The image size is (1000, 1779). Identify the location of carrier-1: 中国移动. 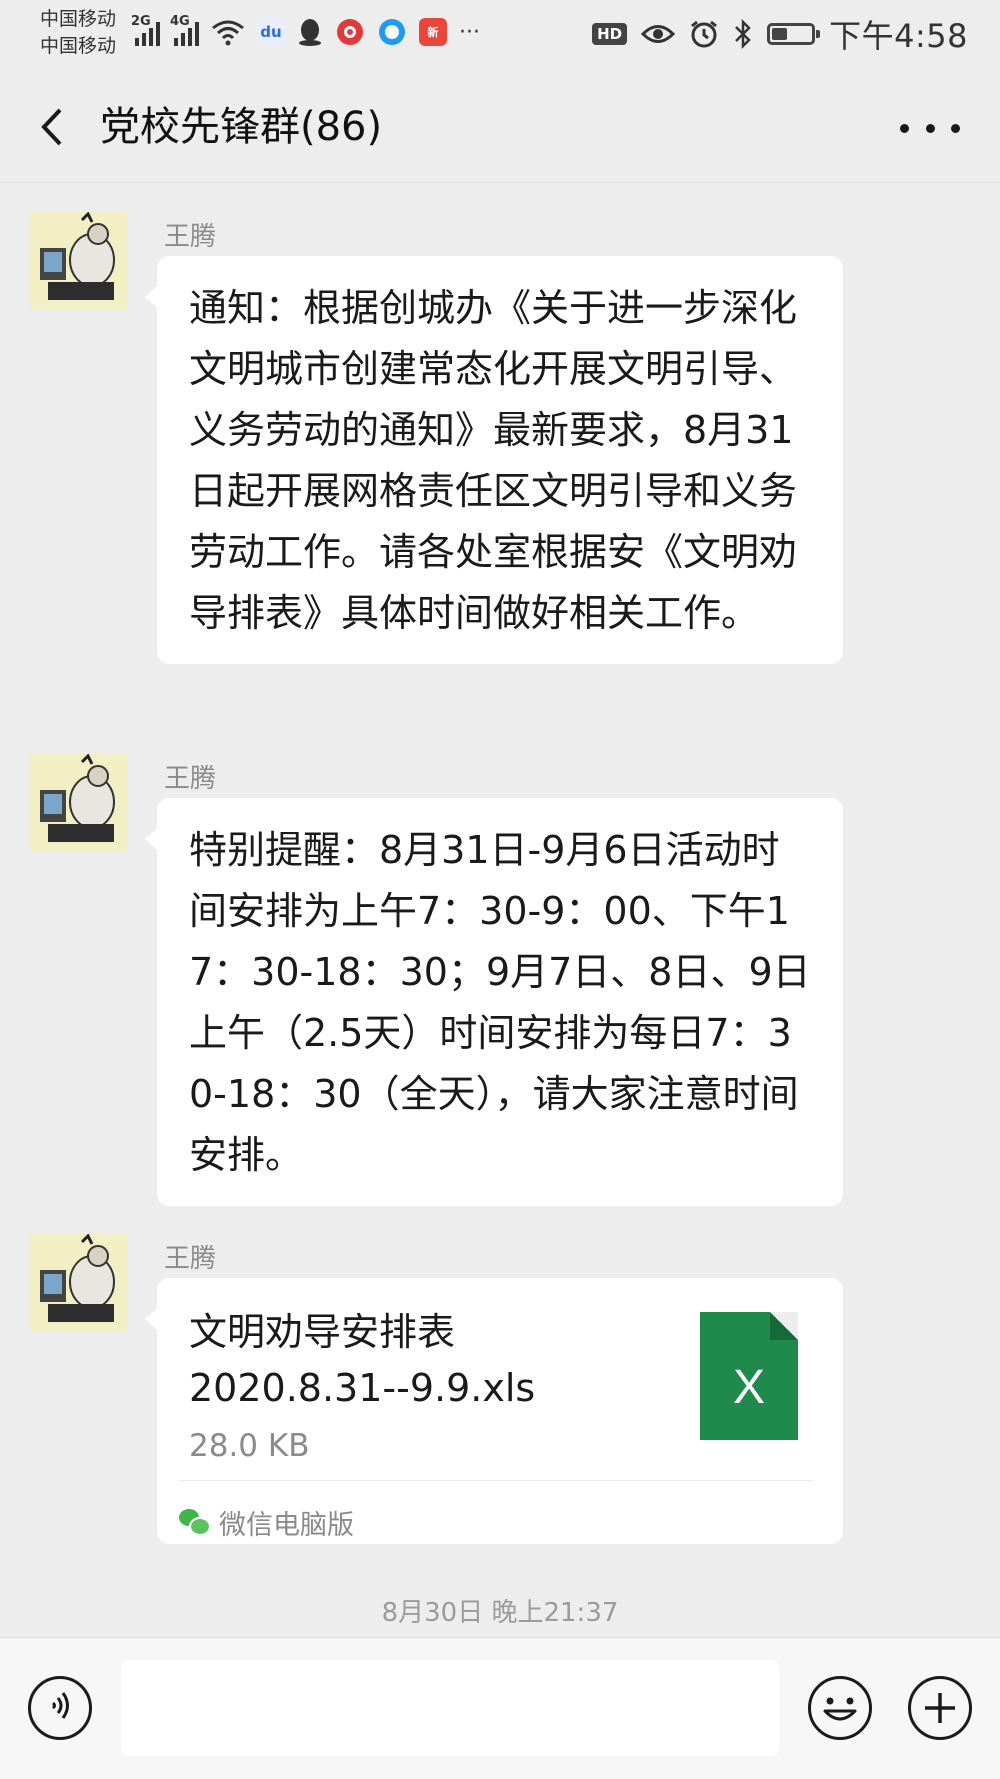
(78, 19).